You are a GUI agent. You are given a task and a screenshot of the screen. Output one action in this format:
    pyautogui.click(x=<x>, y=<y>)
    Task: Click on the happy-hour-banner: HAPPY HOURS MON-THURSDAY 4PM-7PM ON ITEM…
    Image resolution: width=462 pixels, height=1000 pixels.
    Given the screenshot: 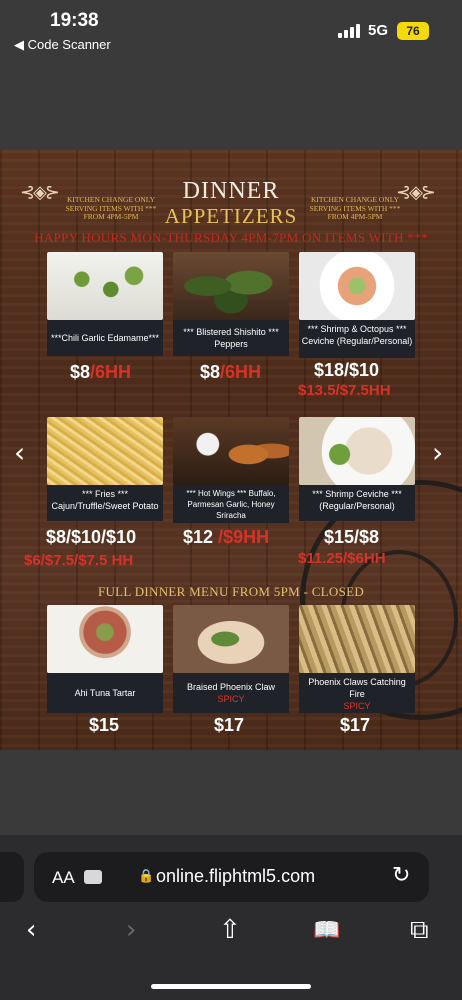 What is the action you would take?
    pyautogui.click(x=231, y=237)
    